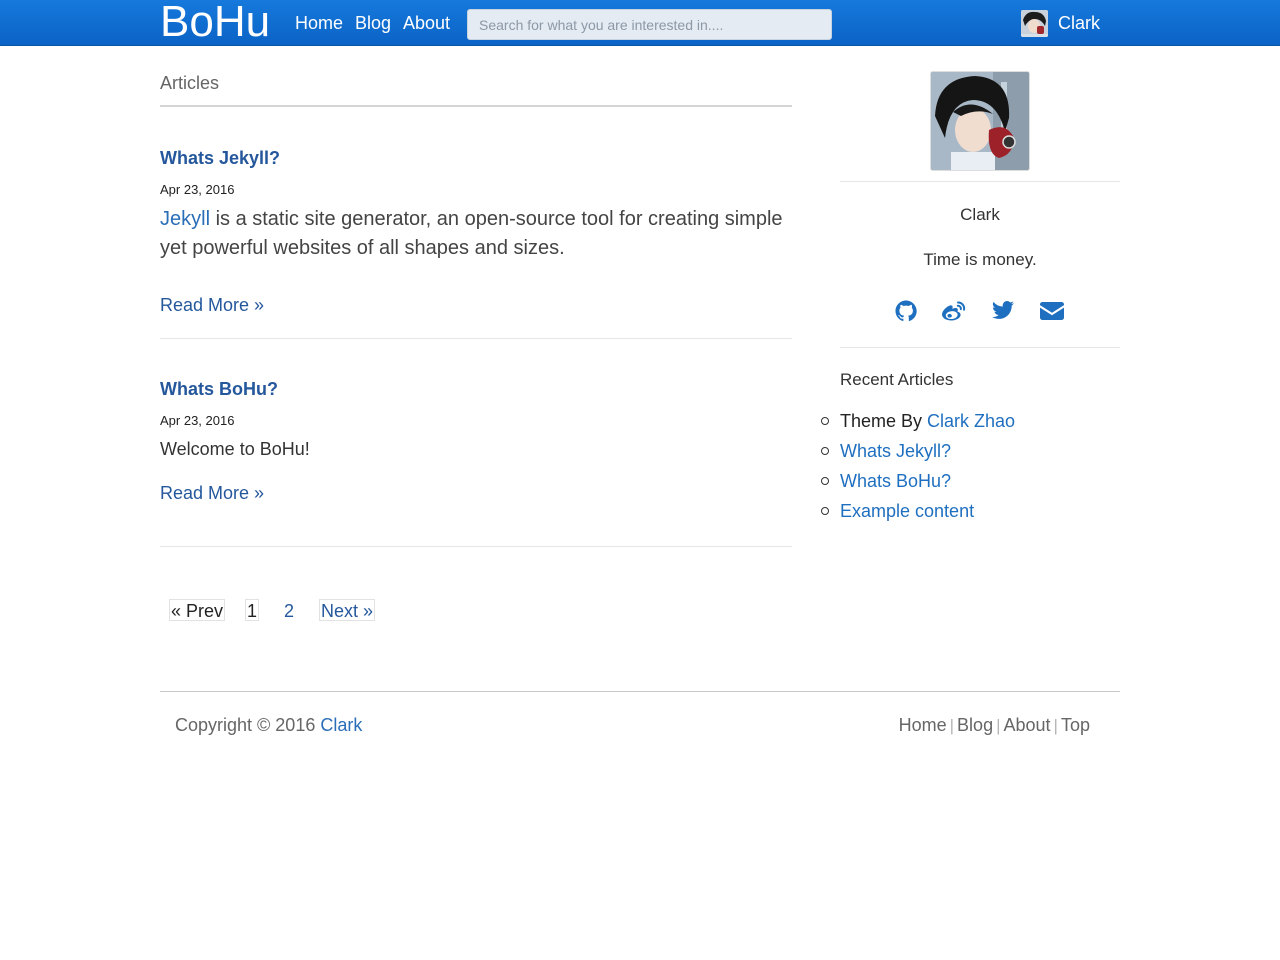 The height and width of the screenshot is (960, 1280). Describe the element at coordinates (1079, 23) in the screenshot. I see `user-name: Clark` at that location.